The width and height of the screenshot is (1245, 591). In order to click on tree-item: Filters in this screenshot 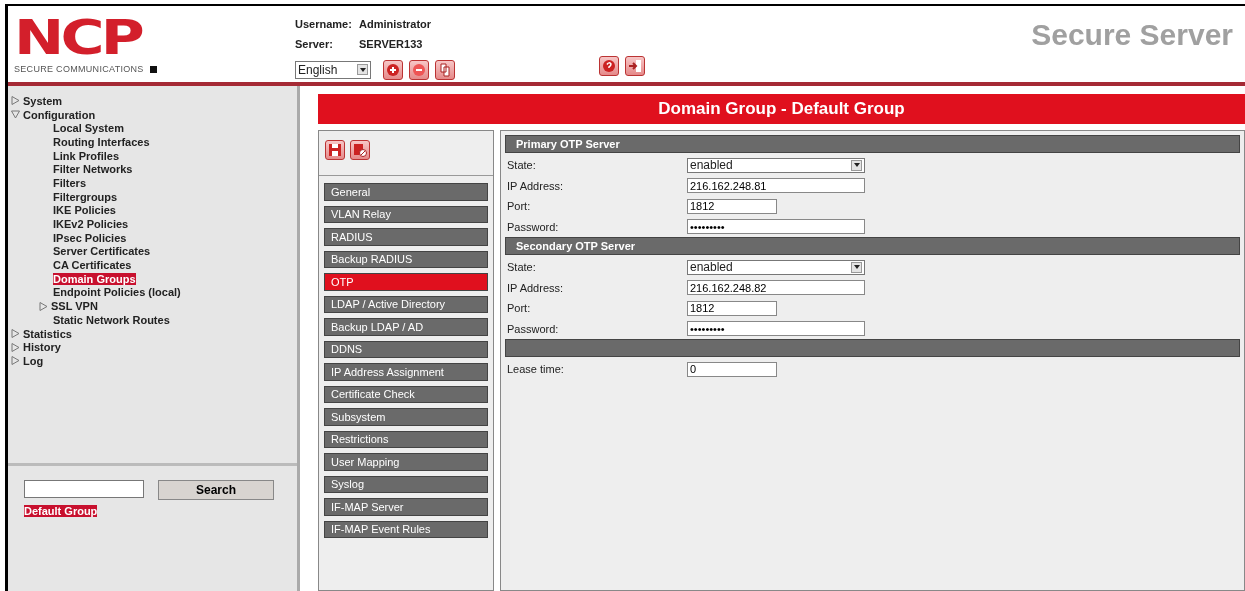, I will do `click(69, 182)`.